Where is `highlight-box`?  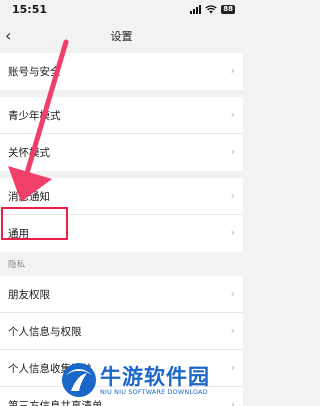 highlight-box is located at coordinates (34, 223).